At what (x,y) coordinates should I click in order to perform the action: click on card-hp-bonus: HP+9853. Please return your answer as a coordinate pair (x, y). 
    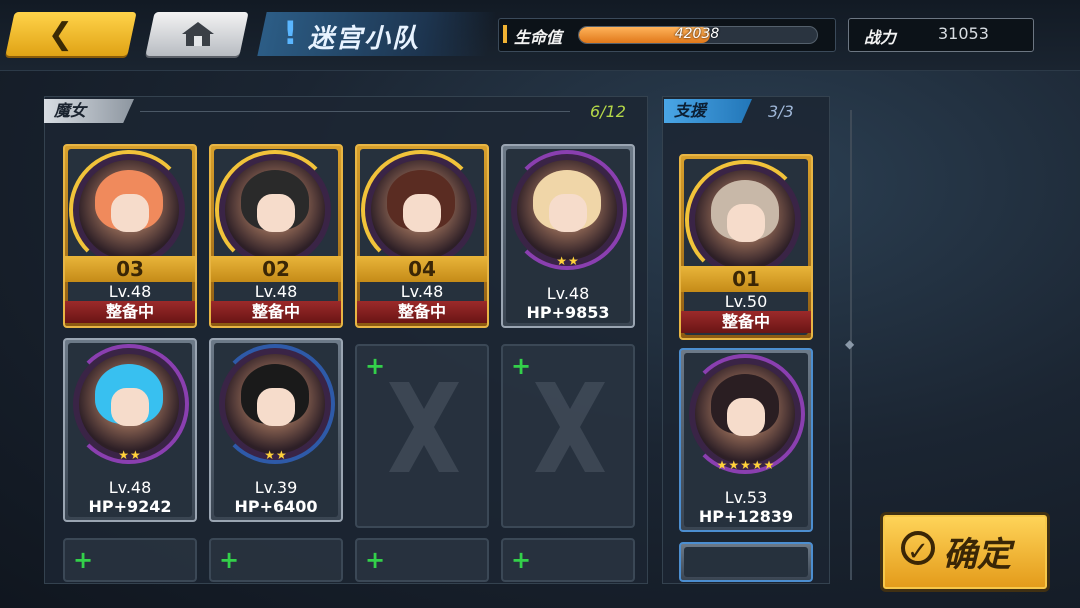
    Looking at the image, I should click on (568, 312).